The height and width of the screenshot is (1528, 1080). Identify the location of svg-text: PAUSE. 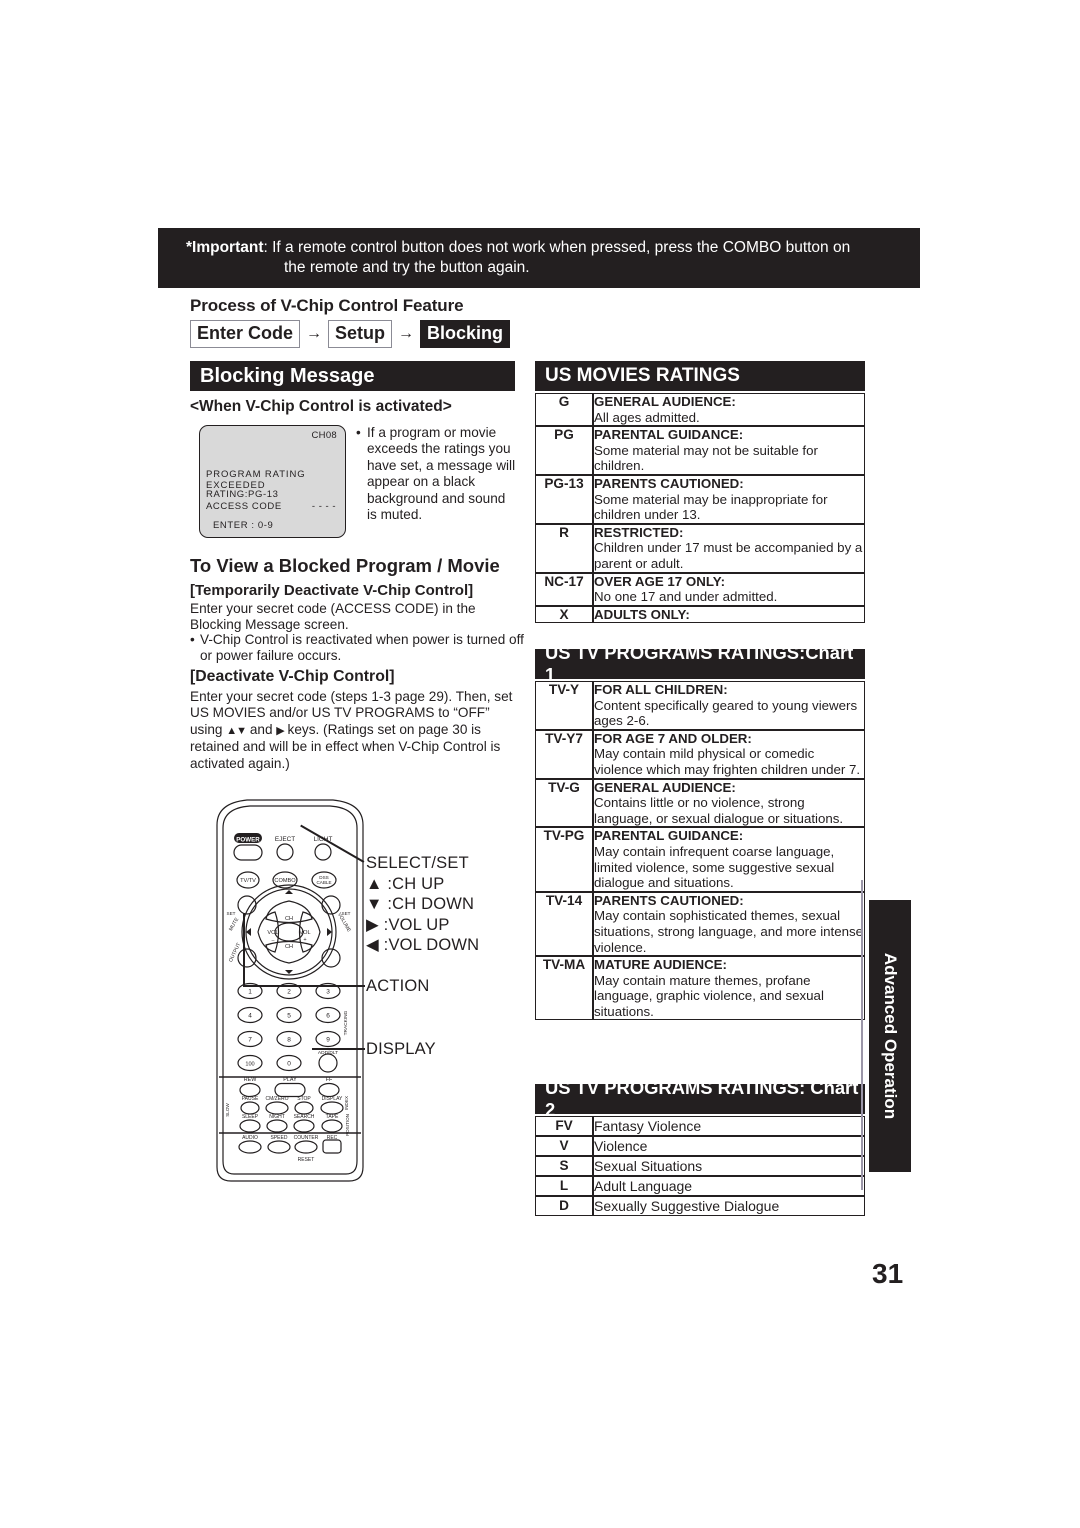
(250, 1099).